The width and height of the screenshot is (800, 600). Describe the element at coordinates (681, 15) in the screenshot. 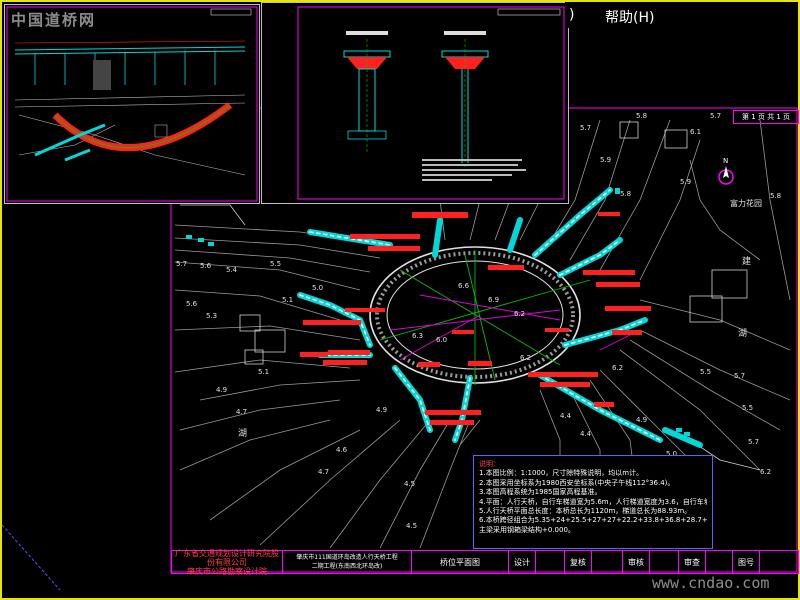

I see `menu-bar: ) 帮助(H)` at that location.